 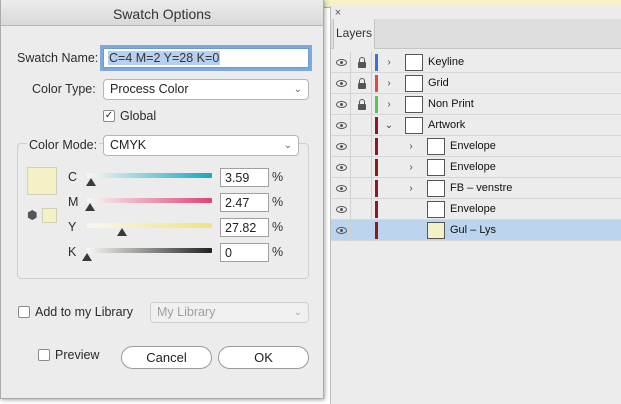 What do you see at coordinates (229, 312) in the screenshot?
I see `library-select: My Library ⌄` at bounding box center [229, 312].